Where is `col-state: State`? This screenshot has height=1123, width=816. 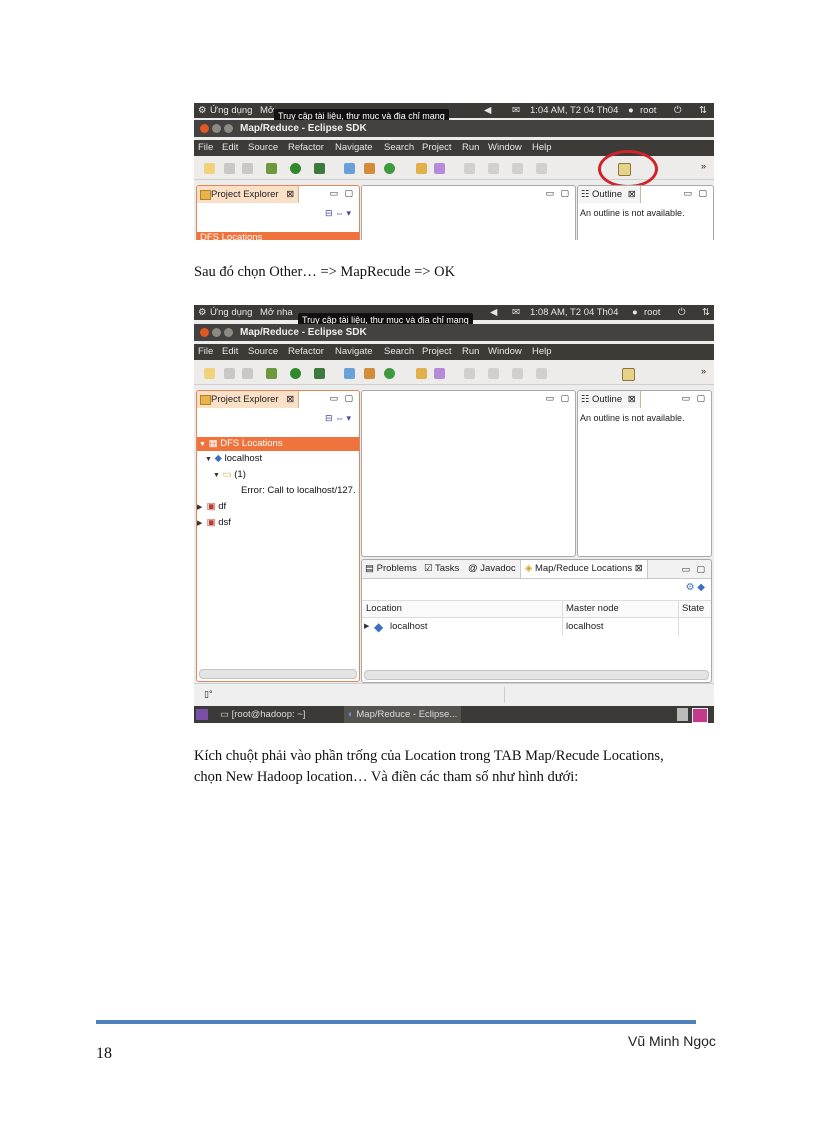 col-state: State is located at coordinates (691, 609).